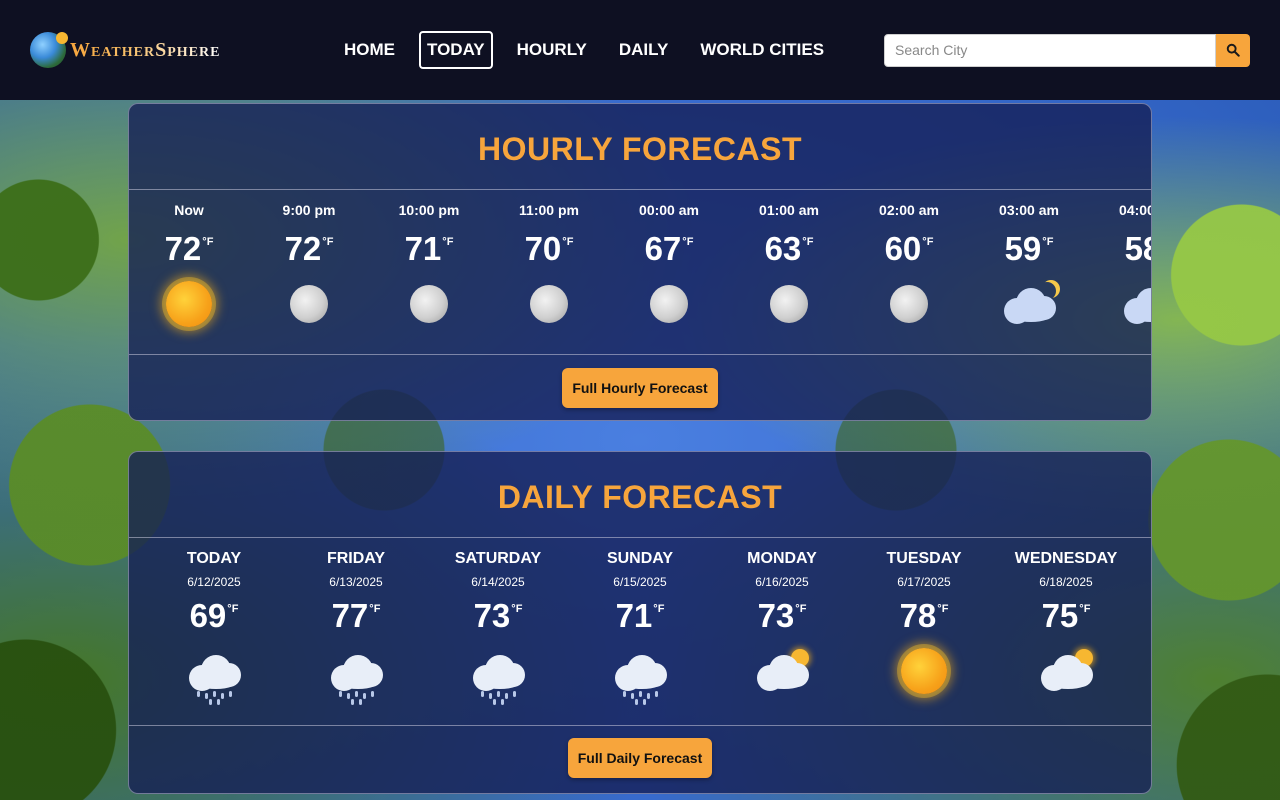 The width and height of the screenshot is (1280, 800). Describe the element at coordinates (909, 248) in the screenshot. I see `hour-temperature: 60°F` at that location.